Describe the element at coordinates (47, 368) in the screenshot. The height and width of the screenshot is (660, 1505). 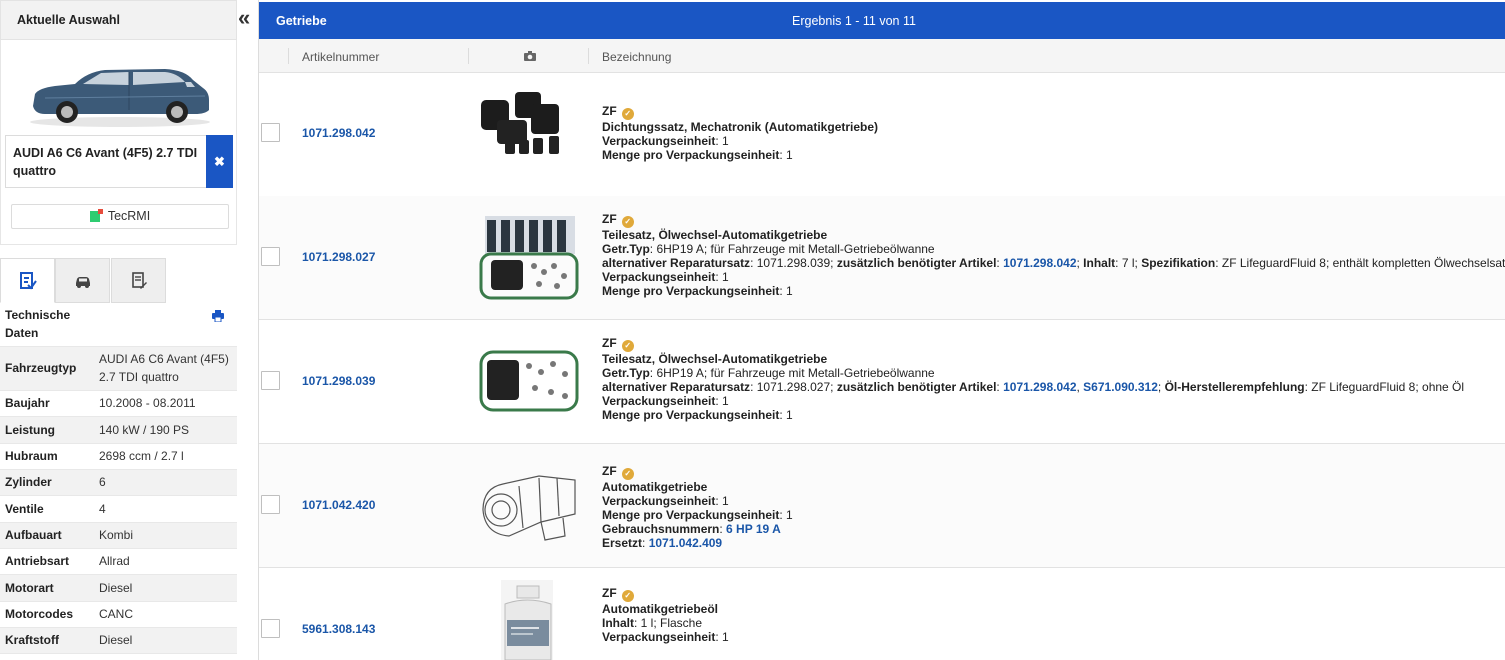
I see `spec-key: Fahrzeugtyp` at that location.